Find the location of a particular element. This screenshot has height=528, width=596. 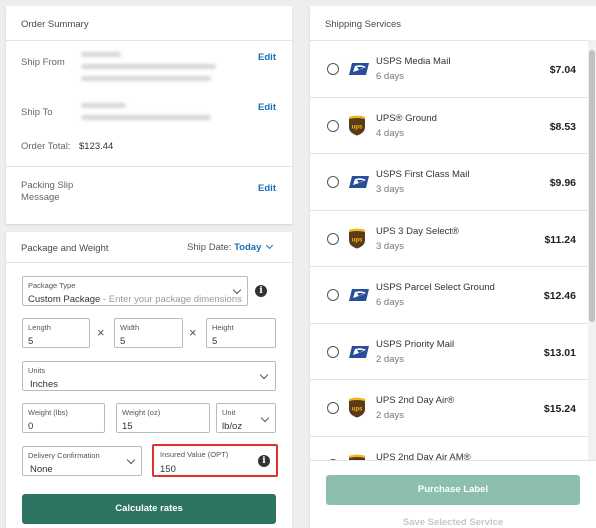

length-input: Length 5 is located at coordinates (56, 333).